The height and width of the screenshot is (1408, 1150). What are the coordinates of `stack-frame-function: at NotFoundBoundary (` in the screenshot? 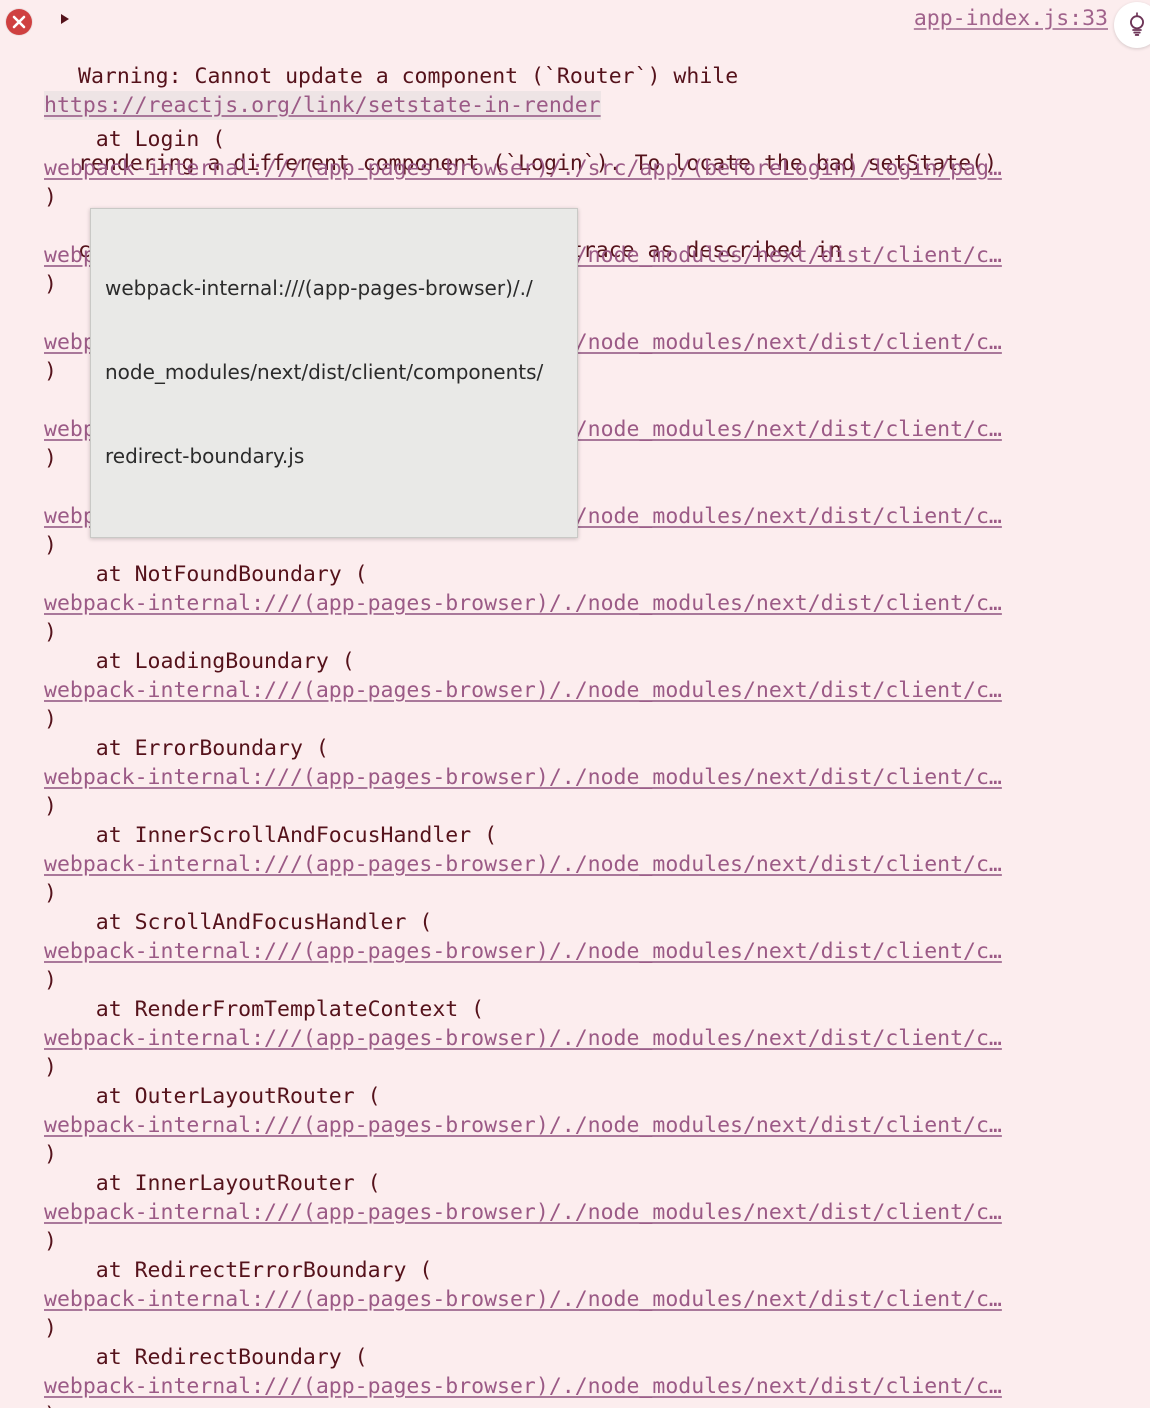 It's located at (206, 574).